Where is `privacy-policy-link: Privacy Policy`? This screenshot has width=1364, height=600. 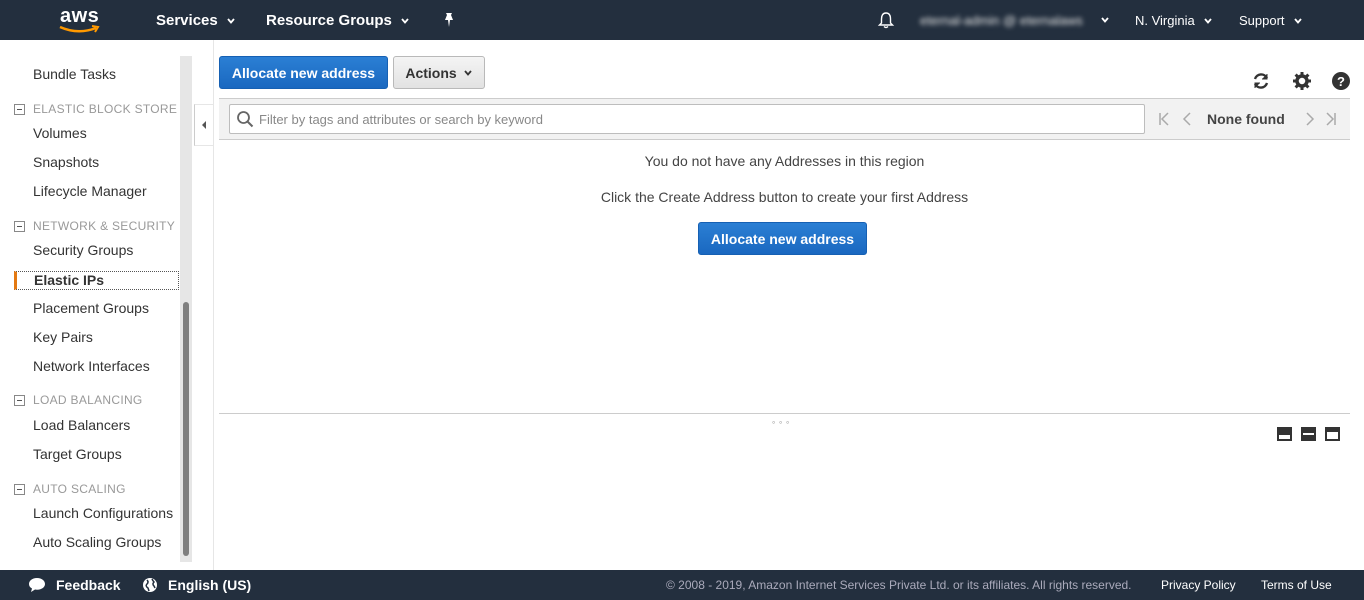
privacy-policy-link: Privacy Policy is located at coordinates (1198, 585).